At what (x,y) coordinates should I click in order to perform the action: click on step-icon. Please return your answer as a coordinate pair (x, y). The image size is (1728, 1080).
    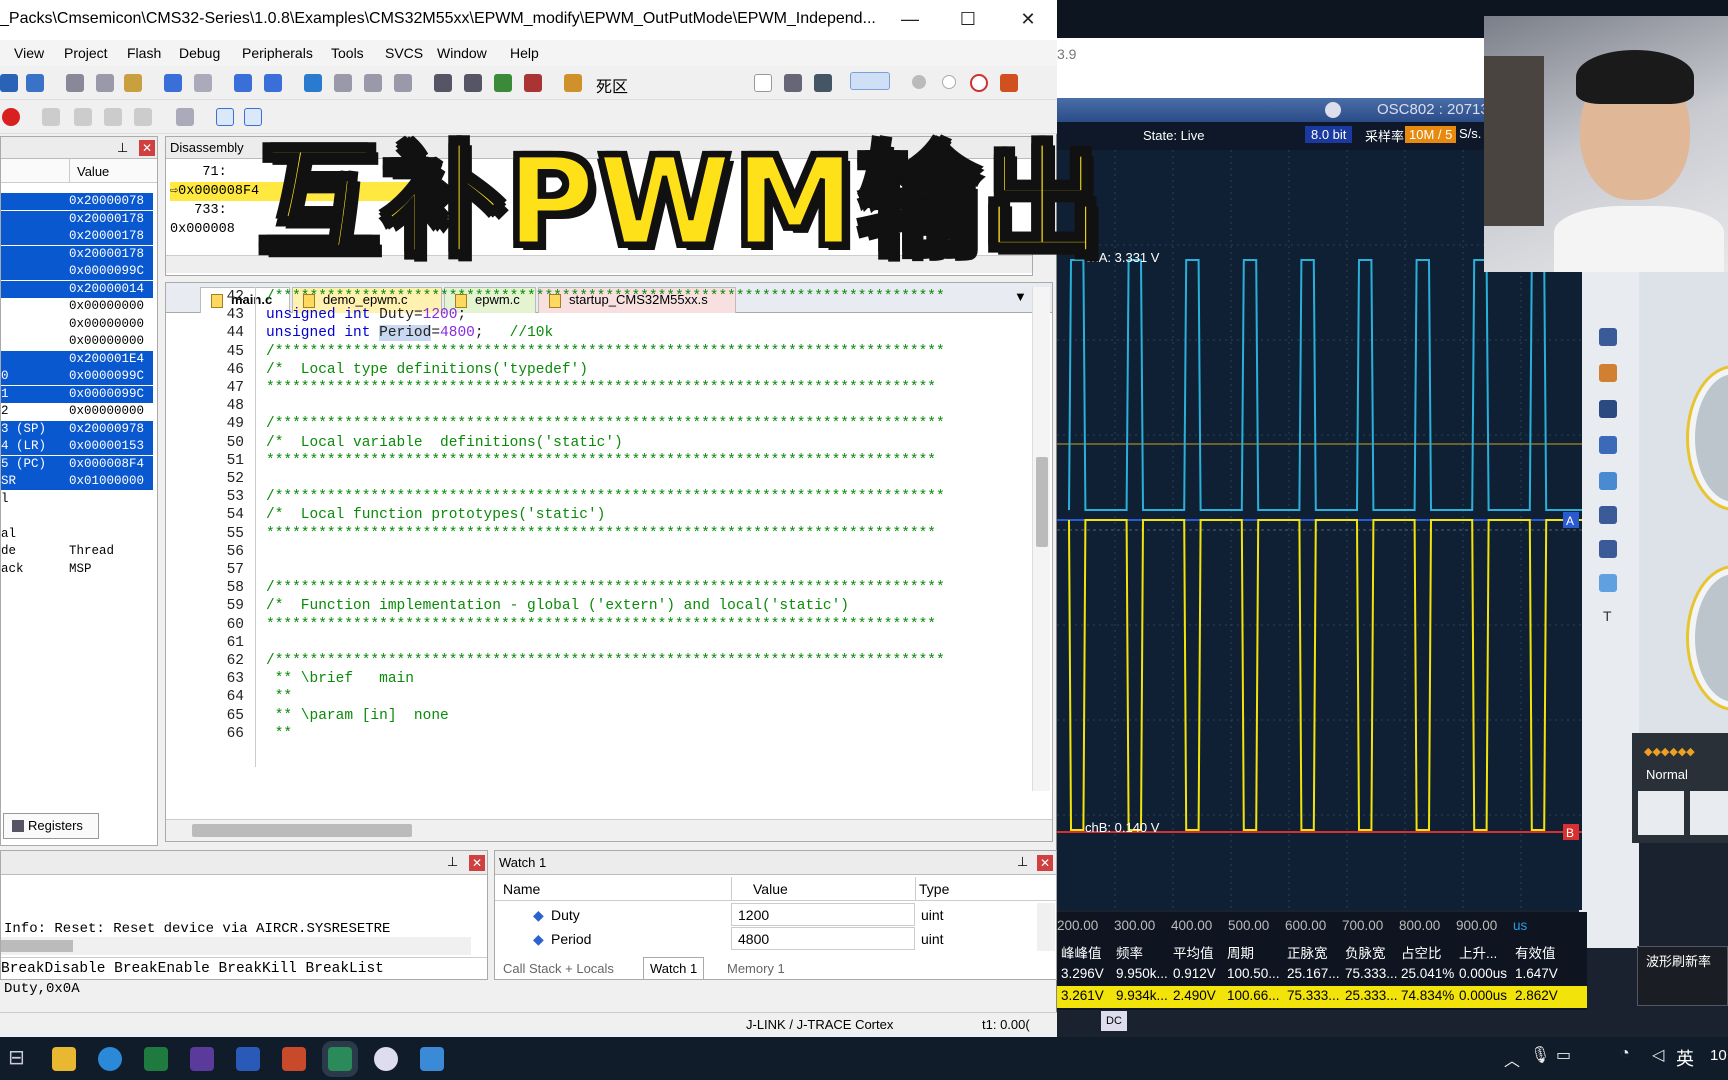
    Looking at the image, I should click on (51, 117).